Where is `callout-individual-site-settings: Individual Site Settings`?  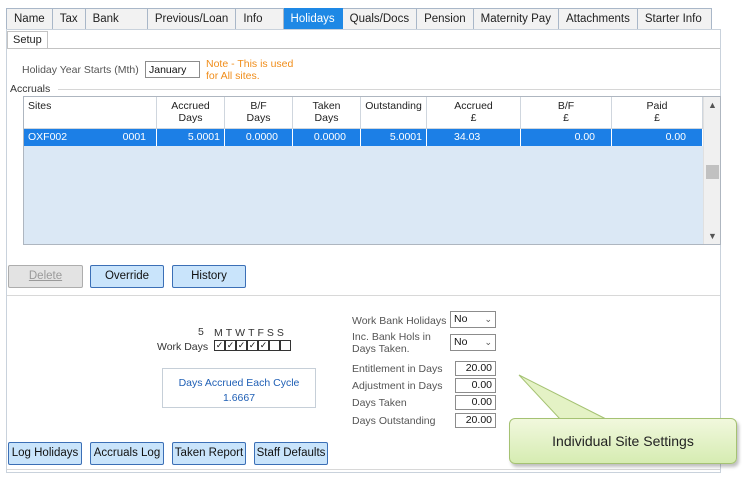
callout-individual-site-settings: Individual Site Settings is located at coordinates (623, 441).